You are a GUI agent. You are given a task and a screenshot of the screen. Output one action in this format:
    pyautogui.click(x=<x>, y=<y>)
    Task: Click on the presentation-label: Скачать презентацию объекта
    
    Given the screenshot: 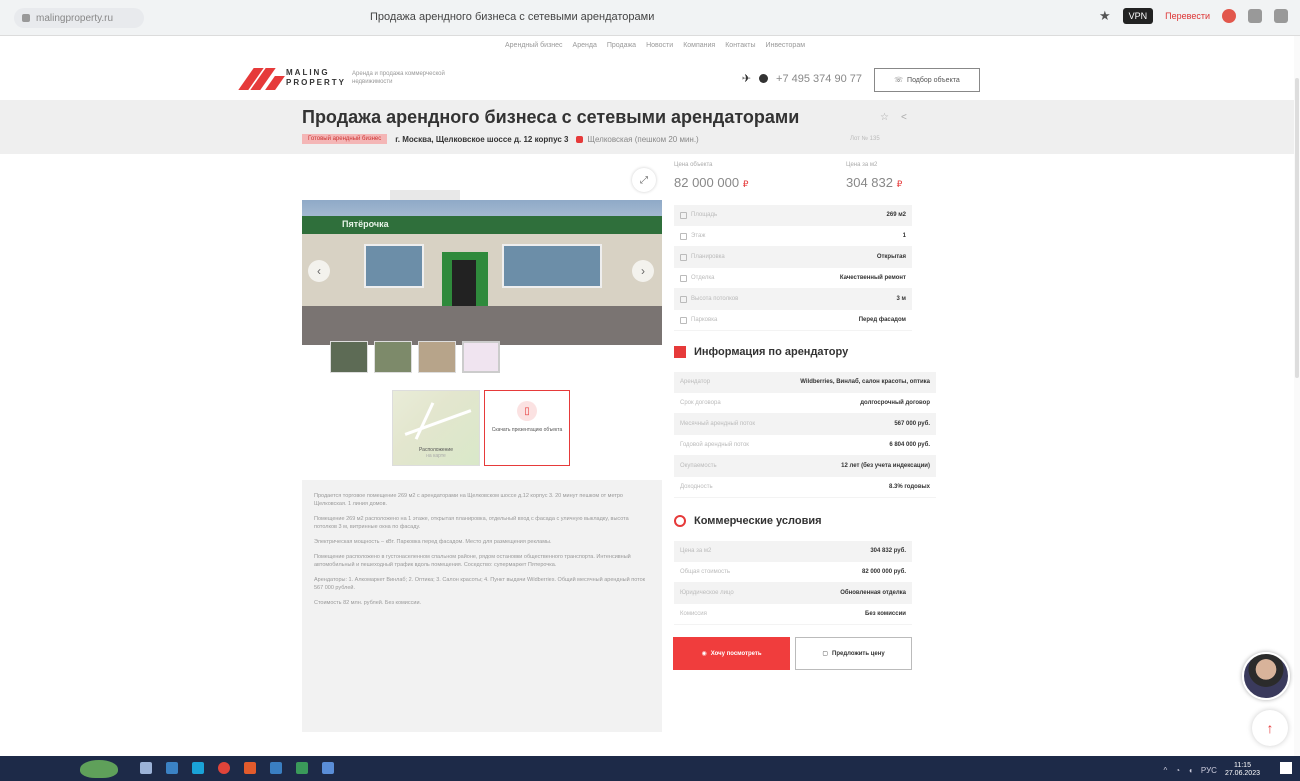 What is the action you would take?
    pyautogui.click(x=527, y=430)
    